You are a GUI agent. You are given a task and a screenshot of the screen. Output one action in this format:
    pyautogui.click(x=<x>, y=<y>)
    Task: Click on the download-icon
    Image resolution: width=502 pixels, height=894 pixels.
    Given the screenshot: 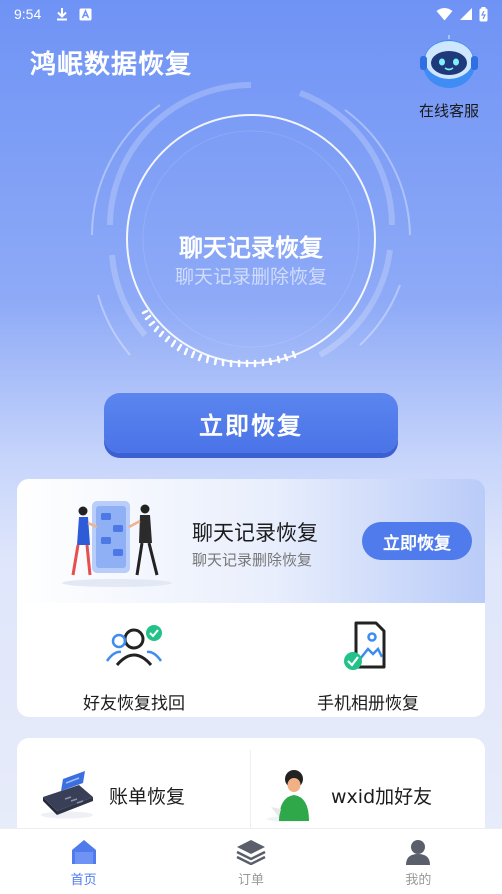 What is the action you would take?
    pyautogui.click(x=62, y=14)
    